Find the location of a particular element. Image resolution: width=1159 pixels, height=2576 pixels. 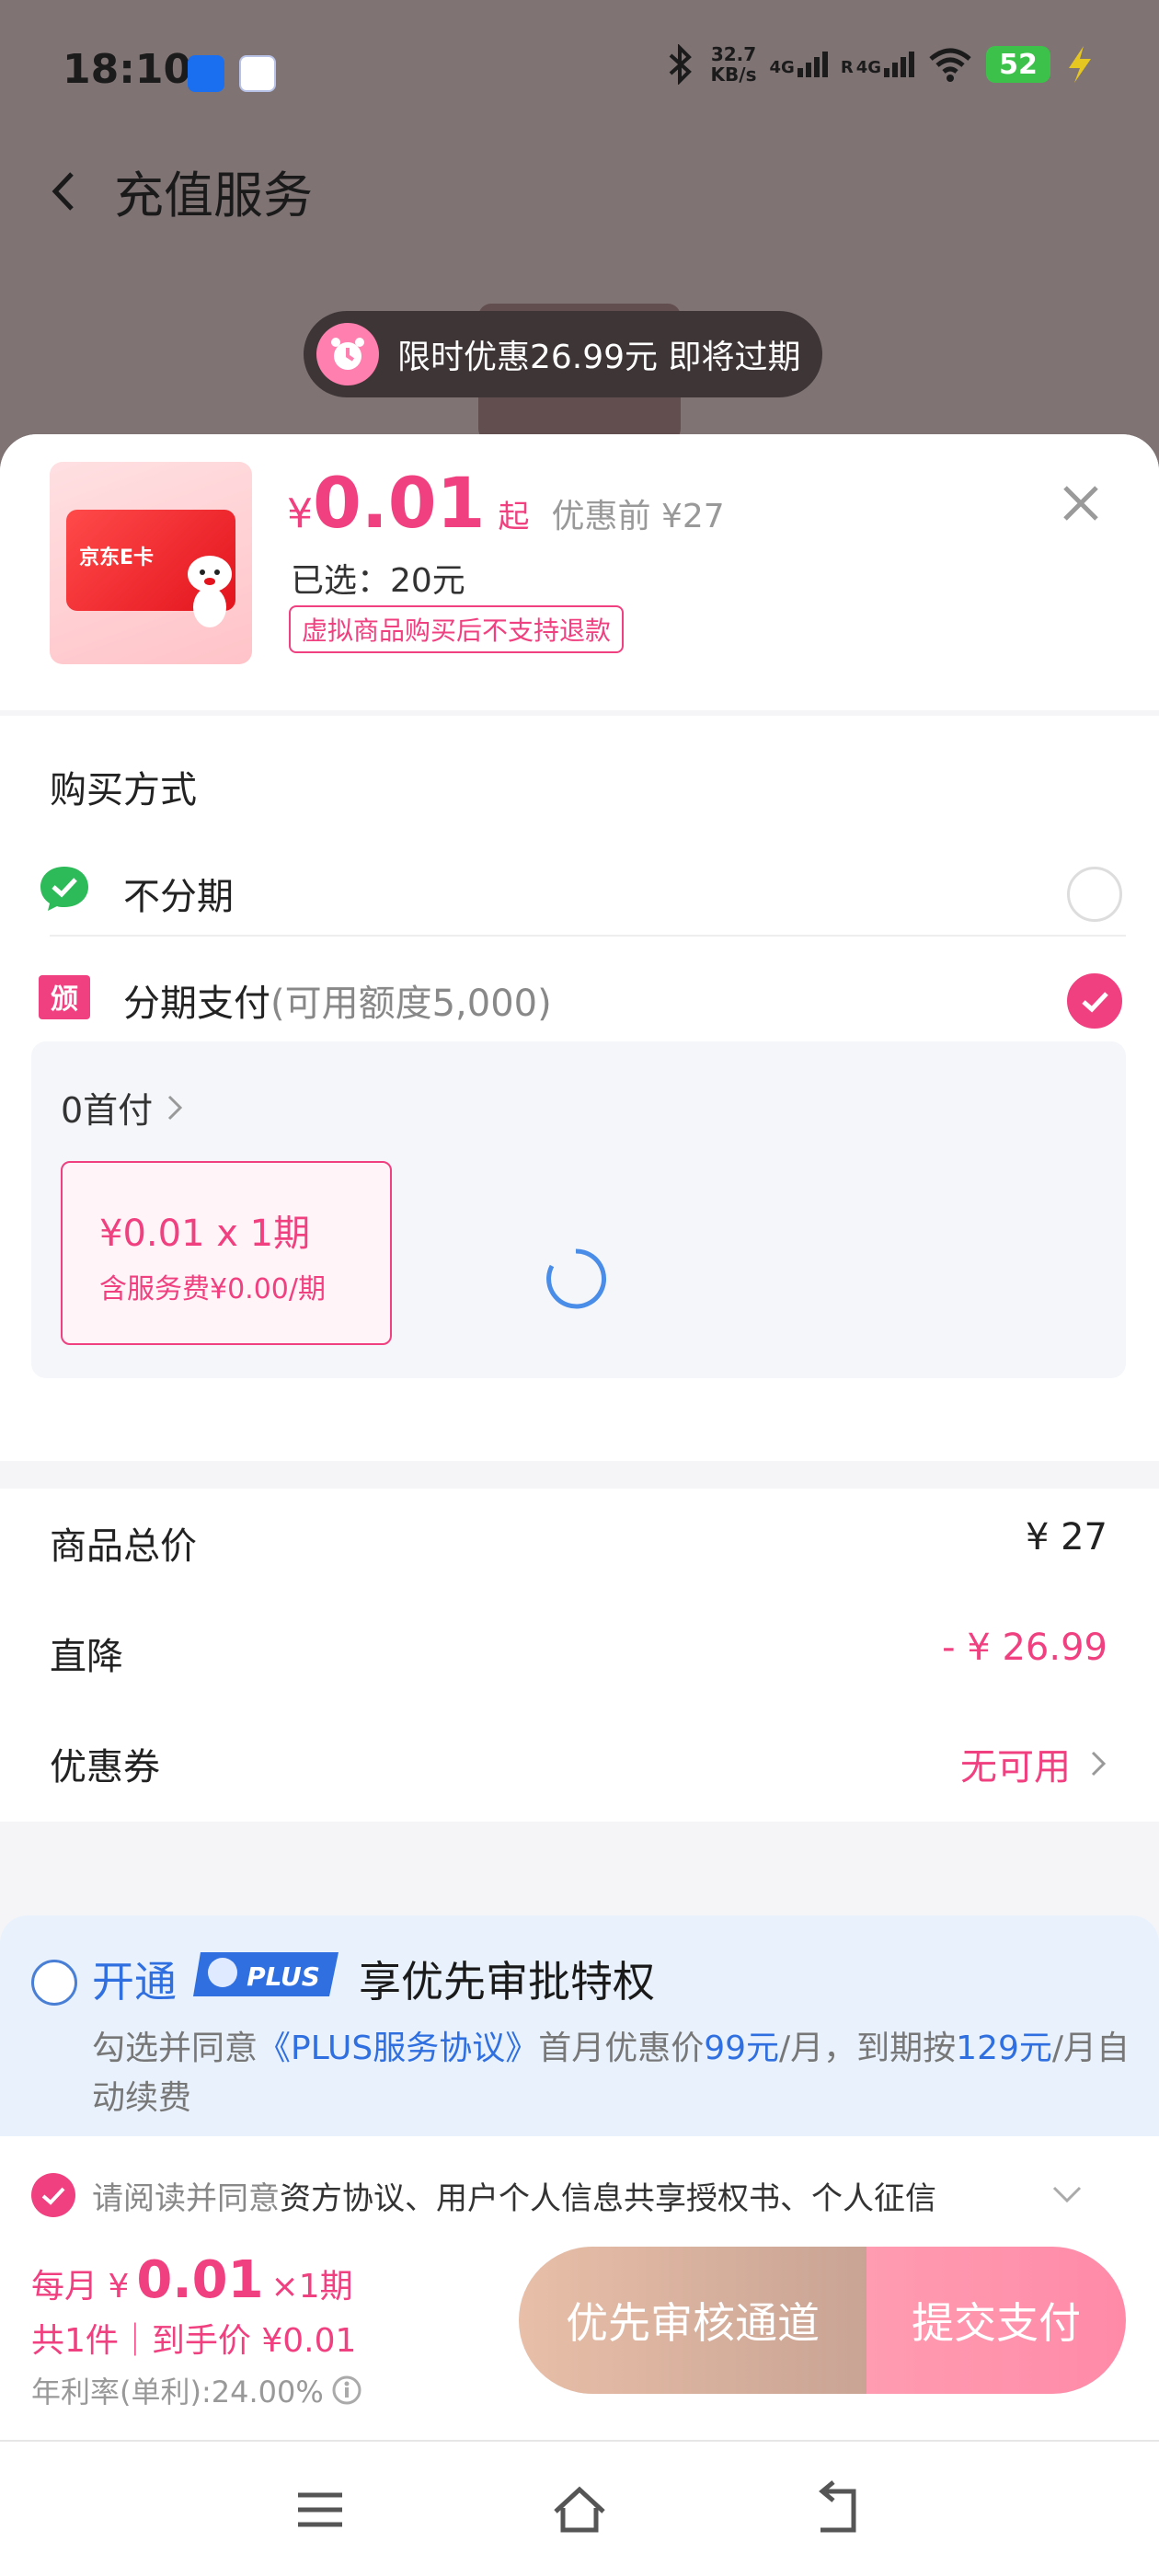

loading-spinner-icon is located at coordinates (576, 1278).